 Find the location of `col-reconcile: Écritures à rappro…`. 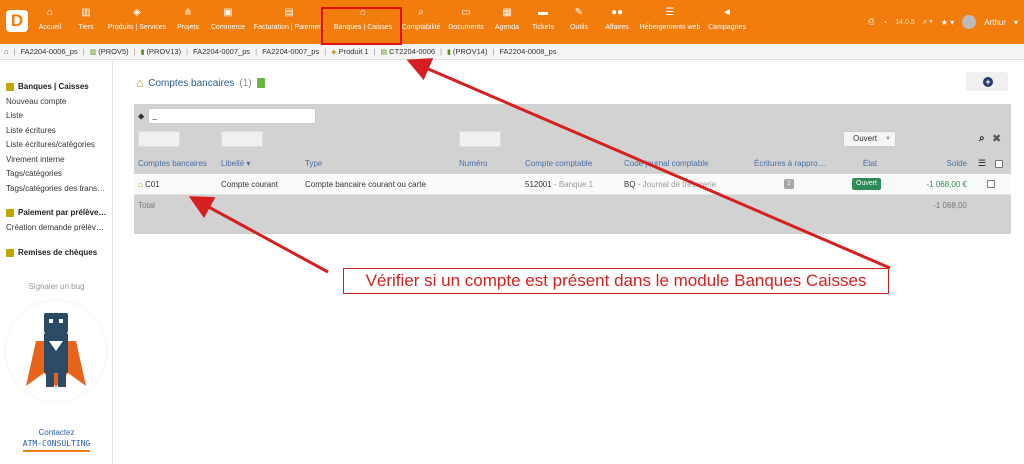

col-reconcile: Écritures à rappro… is located at coordinates (790, 163).